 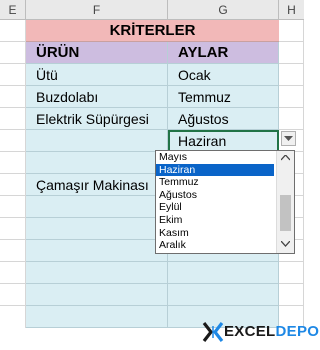 What do you see at coordinates (97, 10) in the screenshot?
I see `column-header-f: F` at bounding box center [97, 10].